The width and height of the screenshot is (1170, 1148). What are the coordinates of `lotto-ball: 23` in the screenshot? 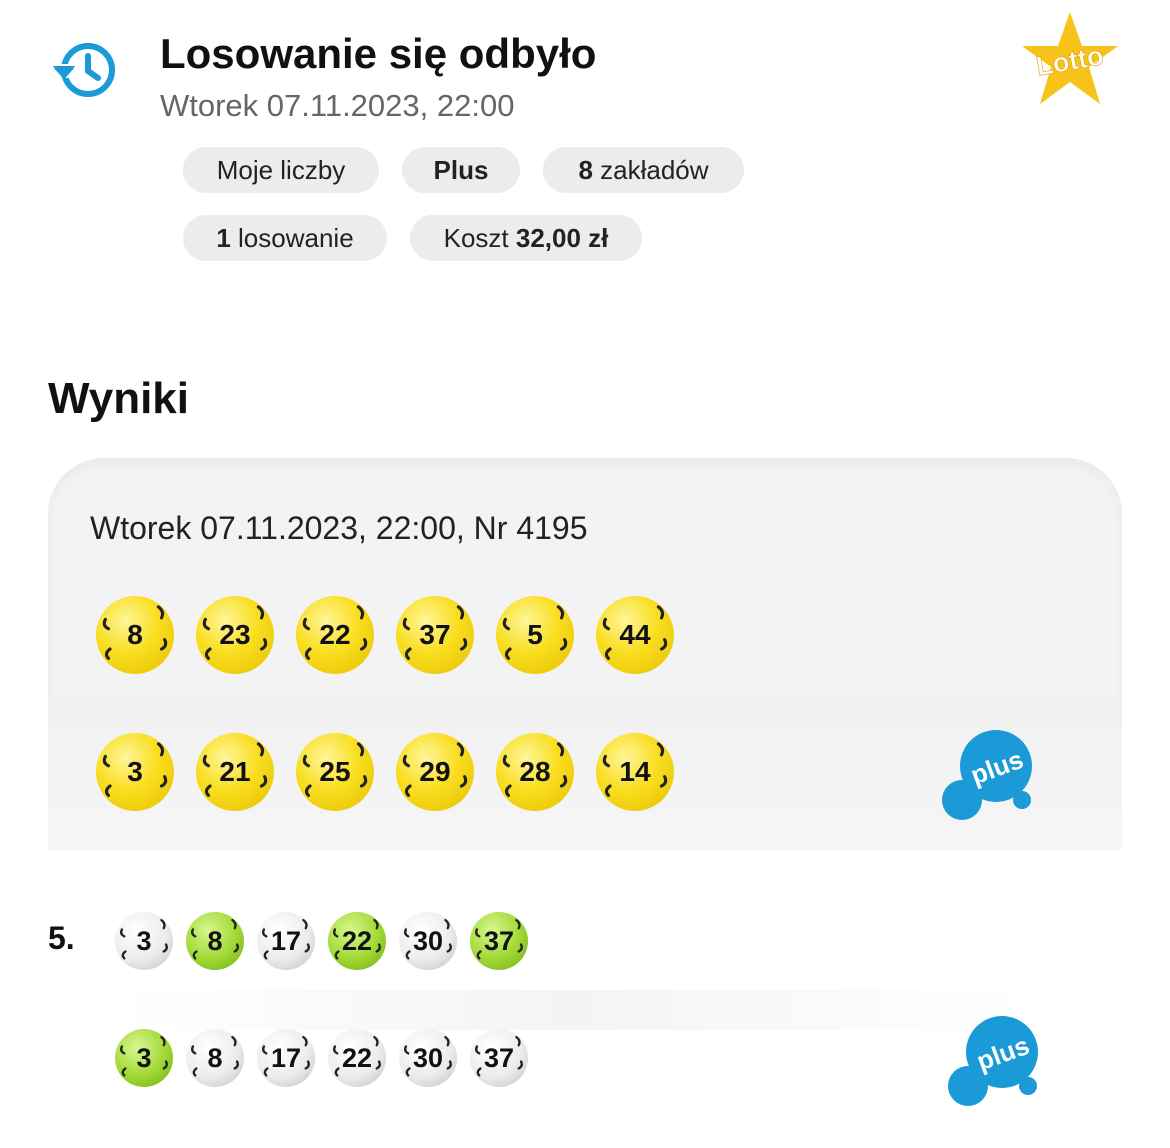 It's located at (235, 635).